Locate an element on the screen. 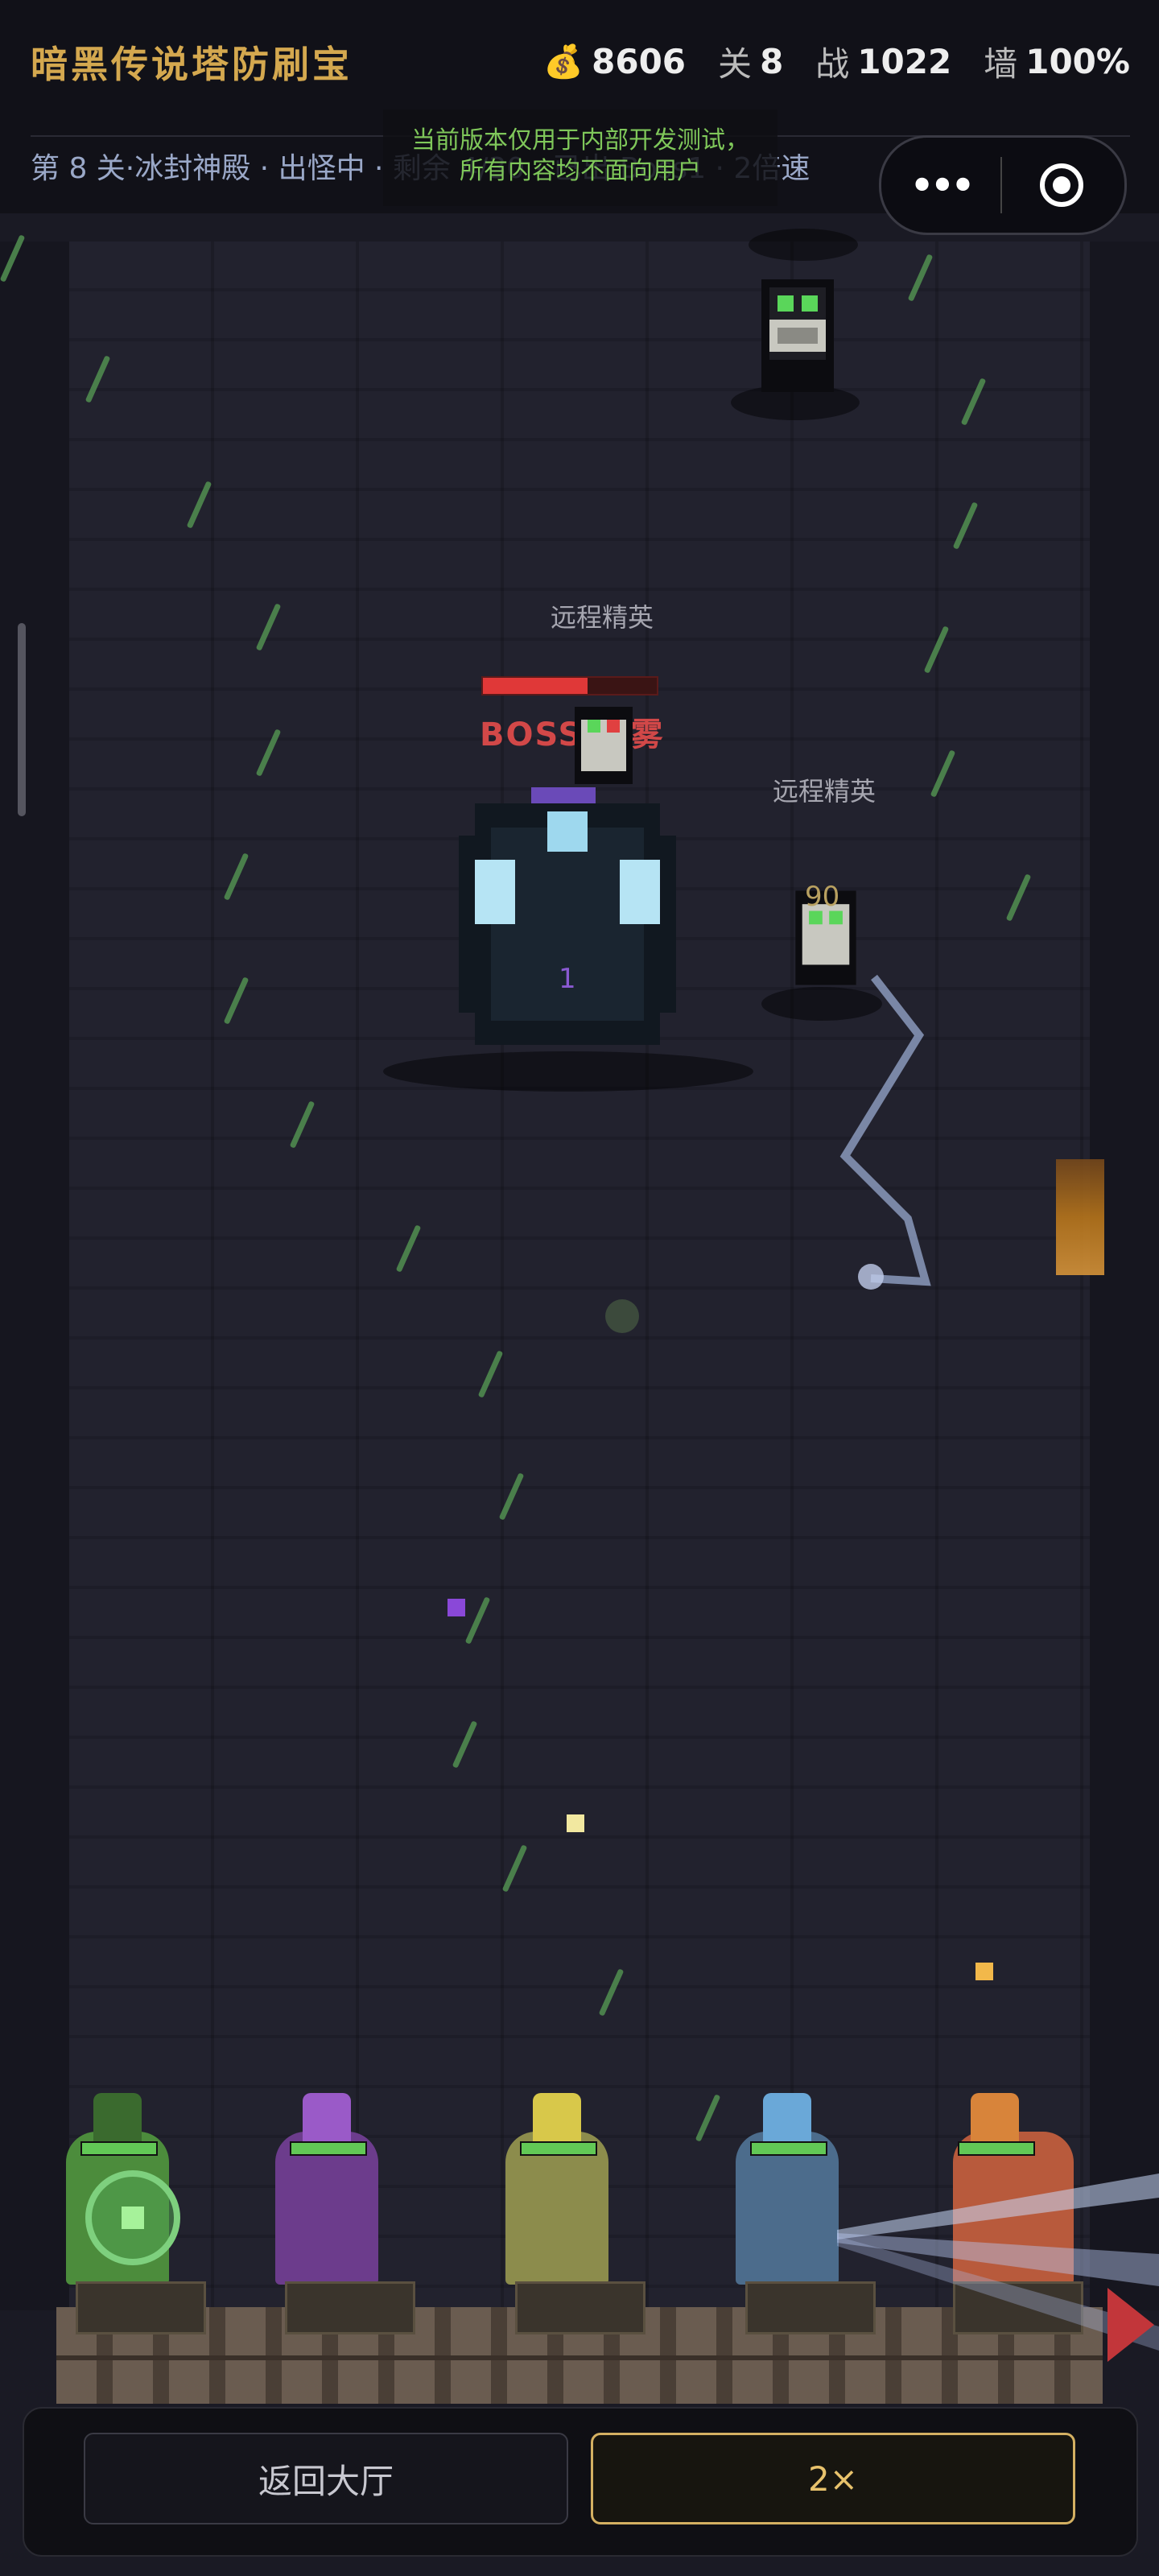  dev-notice: 当前版本仅用于内部开发测试， 所有内容均不面向用户 is located at coordinates (580, 157).